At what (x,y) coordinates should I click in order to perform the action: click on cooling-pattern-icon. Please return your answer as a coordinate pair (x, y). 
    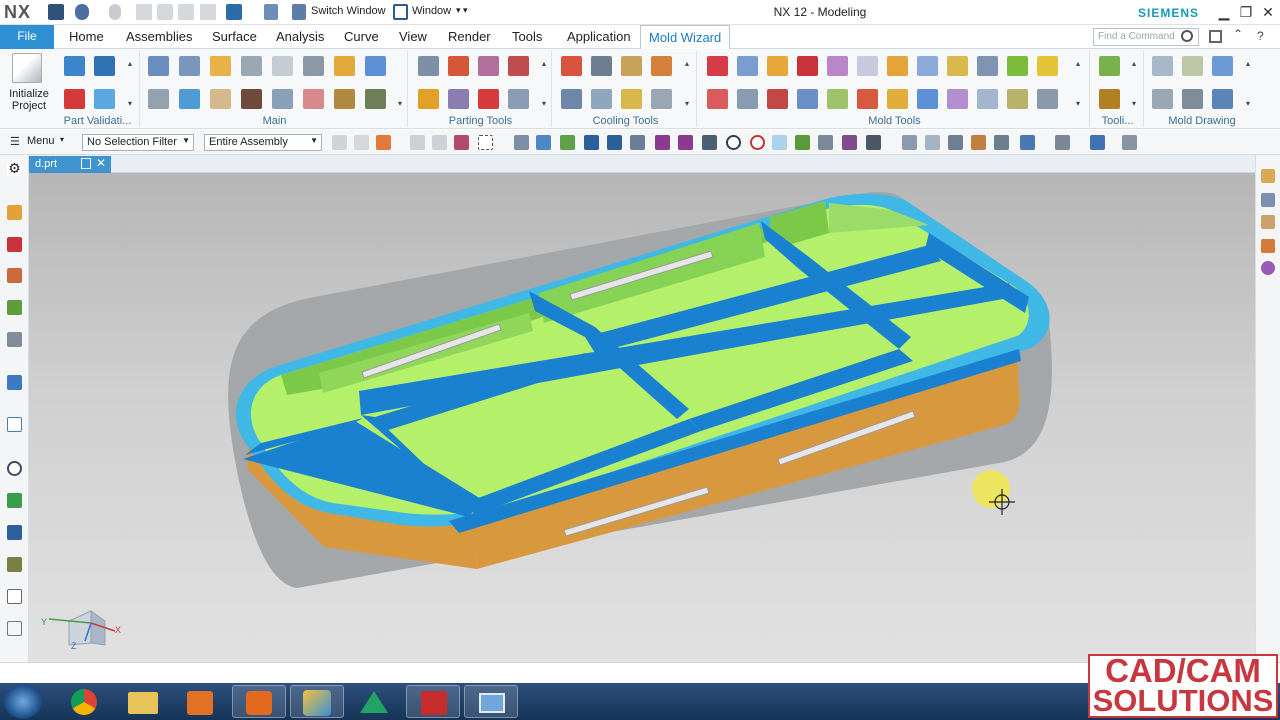
    Looking at the image, I should click on (571, 66).